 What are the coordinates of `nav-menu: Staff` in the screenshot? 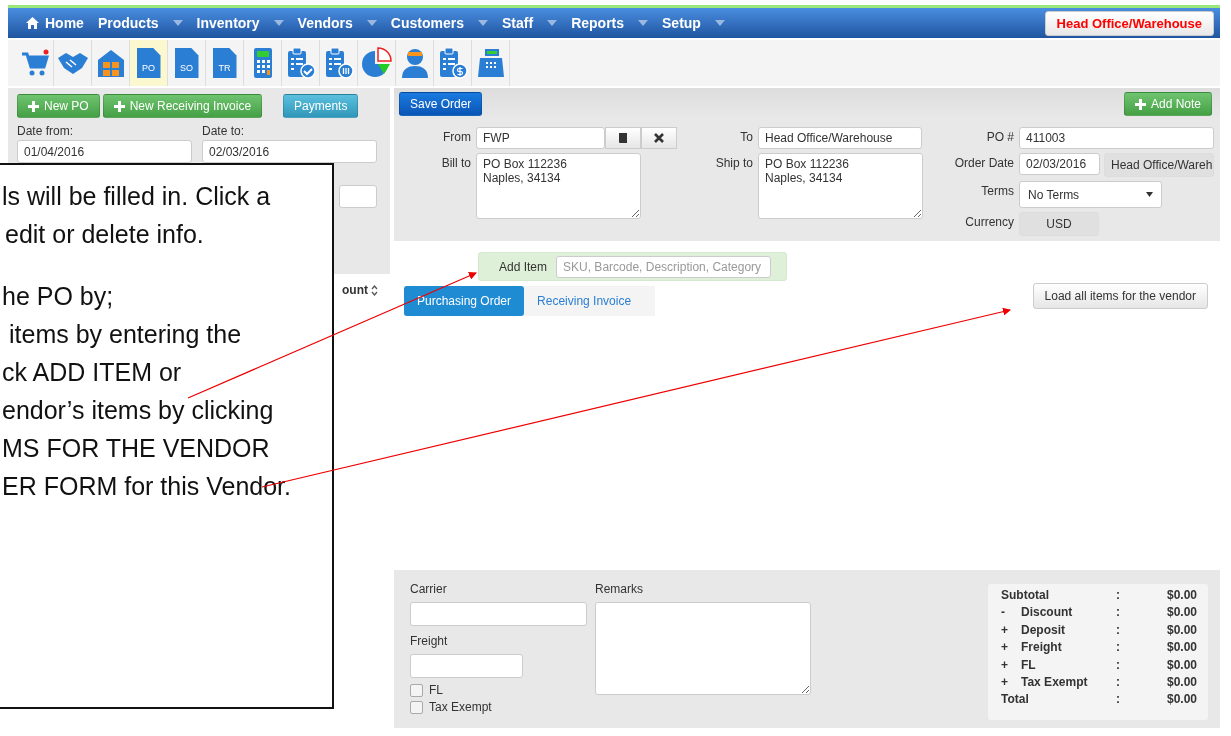 It's located at (530, 23).